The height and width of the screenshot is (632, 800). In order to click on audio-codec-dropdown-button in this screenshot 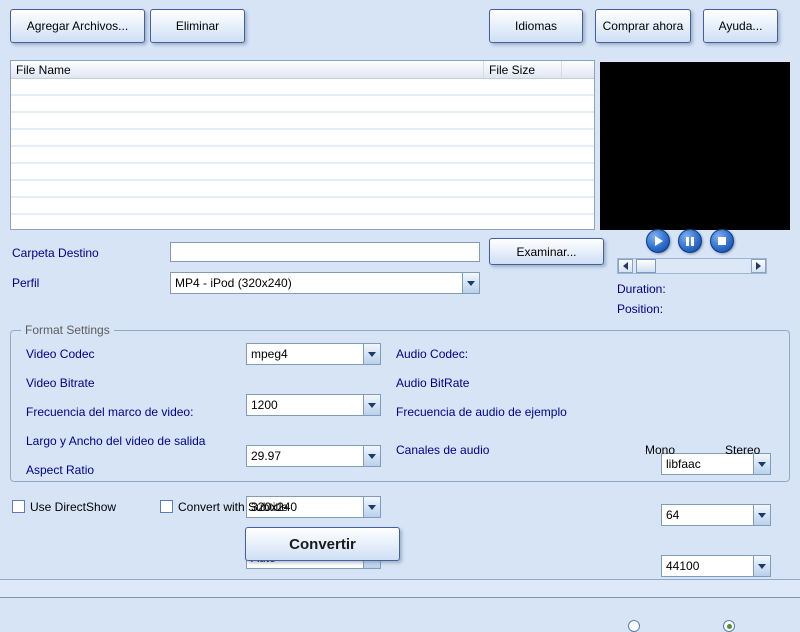, I will do `click(761, 464)`.